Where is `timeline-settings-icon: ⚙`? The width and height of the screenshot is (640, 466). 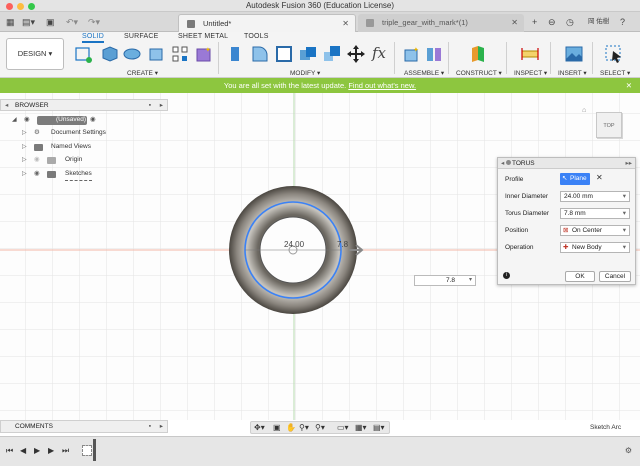
timeline-settings-icon: ⚙ is located at coordinates (628, 450).